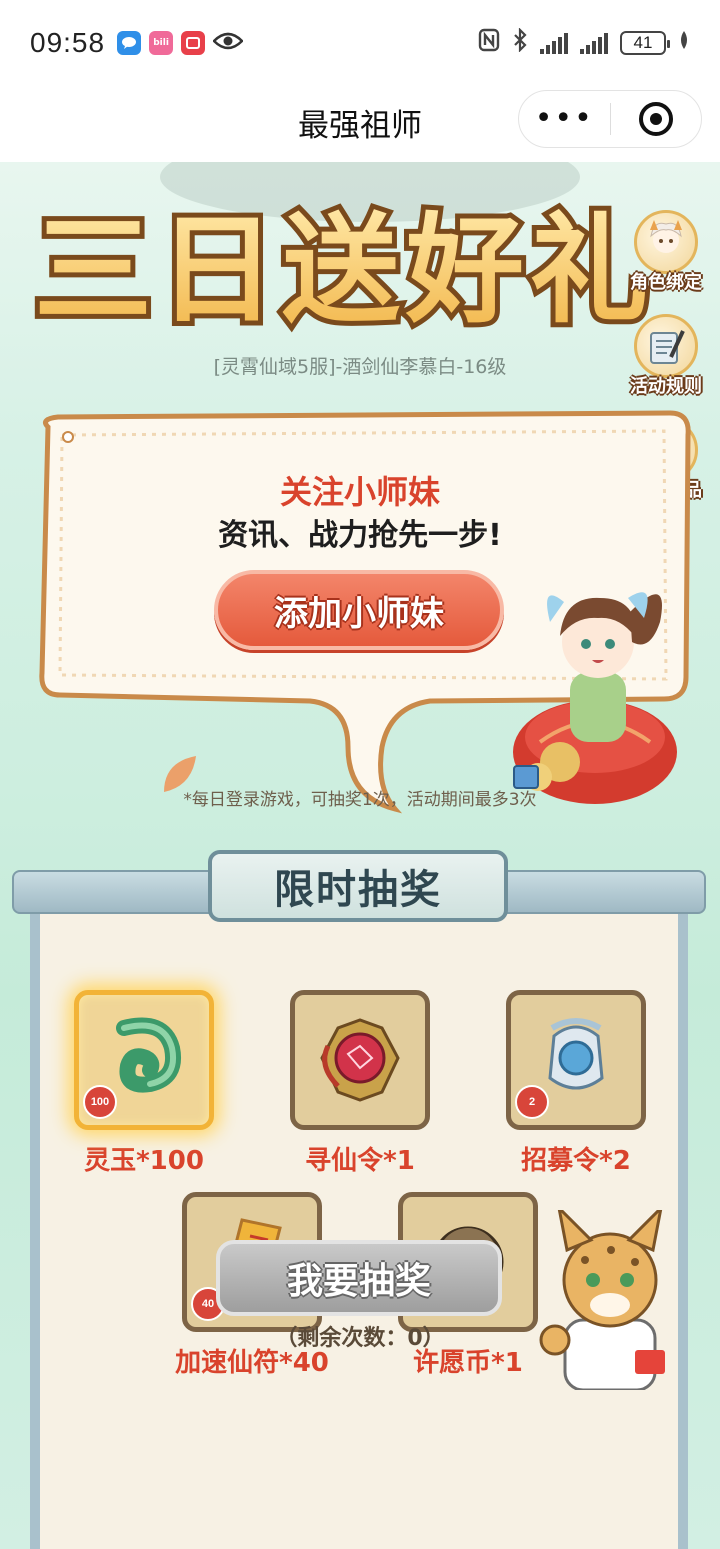 Image resolution: width=720 pixels, height=1549 pixels. I want to click on lottery-title: 限时抽奖, so click(358, 886).